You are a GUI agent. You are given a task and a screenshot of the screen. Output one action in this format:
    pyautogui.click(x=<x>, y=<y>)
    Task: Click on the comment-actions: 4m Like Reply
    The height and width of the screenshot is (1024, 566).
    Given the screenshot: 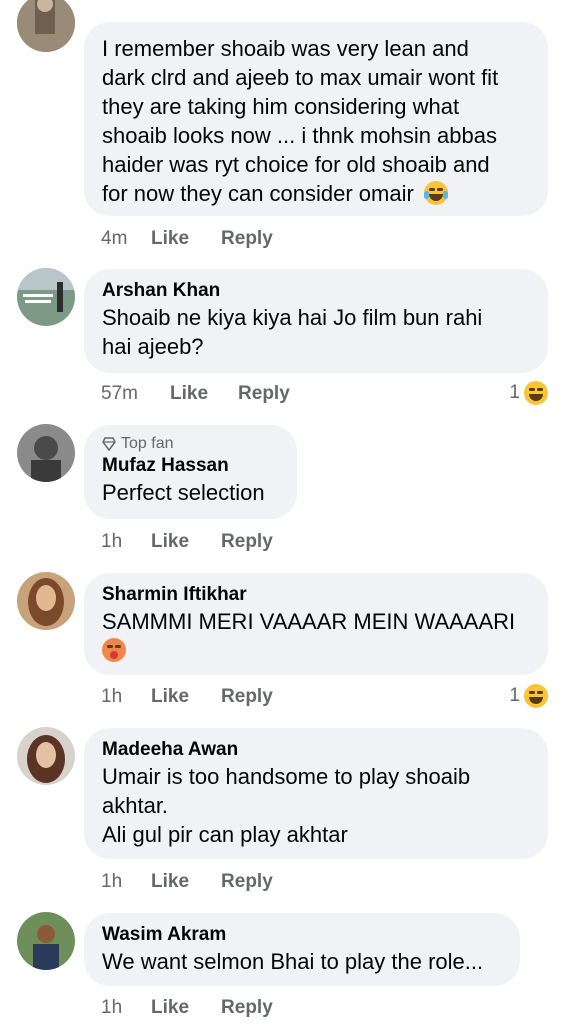 What is the action you would take?
    pyautogui.click(x=187, y=239)
    